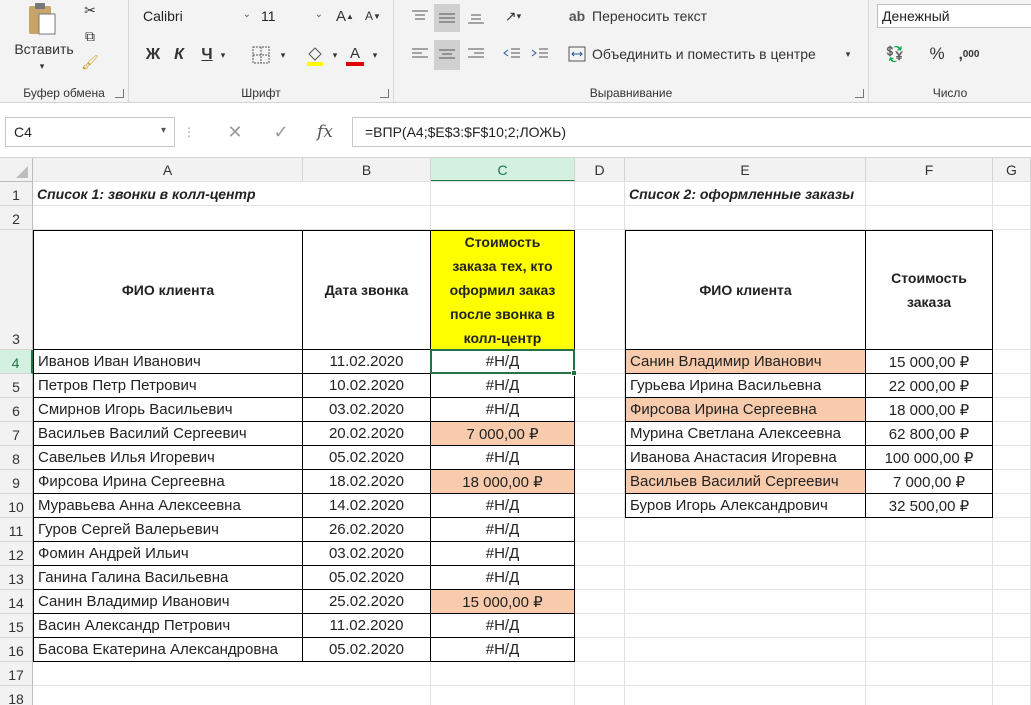  What do you see at coordinates (447, 18) in the screenshot?
I see `align-middle-icon` at bounding box center [447, 18].